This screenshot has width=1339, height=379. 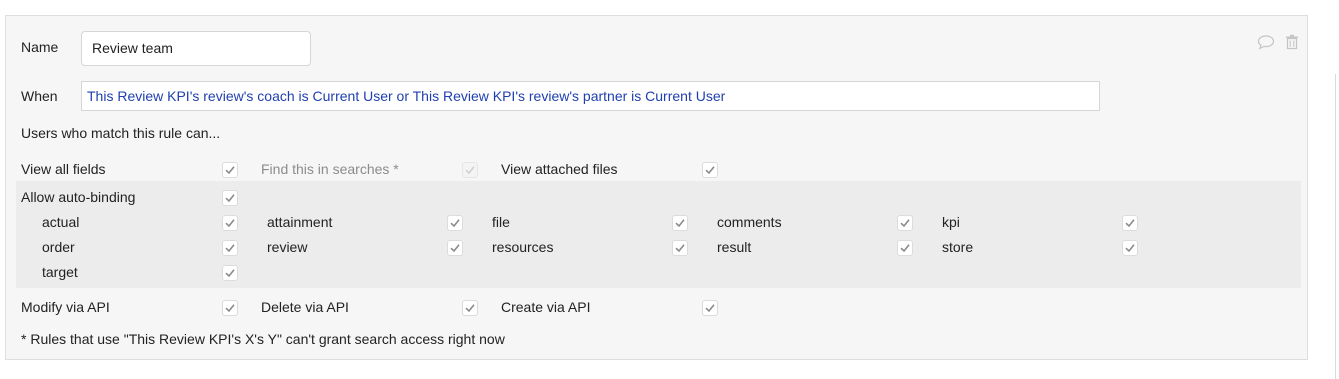 What do you see at coordinates (734, 247) in the screenshot?
I see `binding-field-label: result` at bounding box center [734, 247].